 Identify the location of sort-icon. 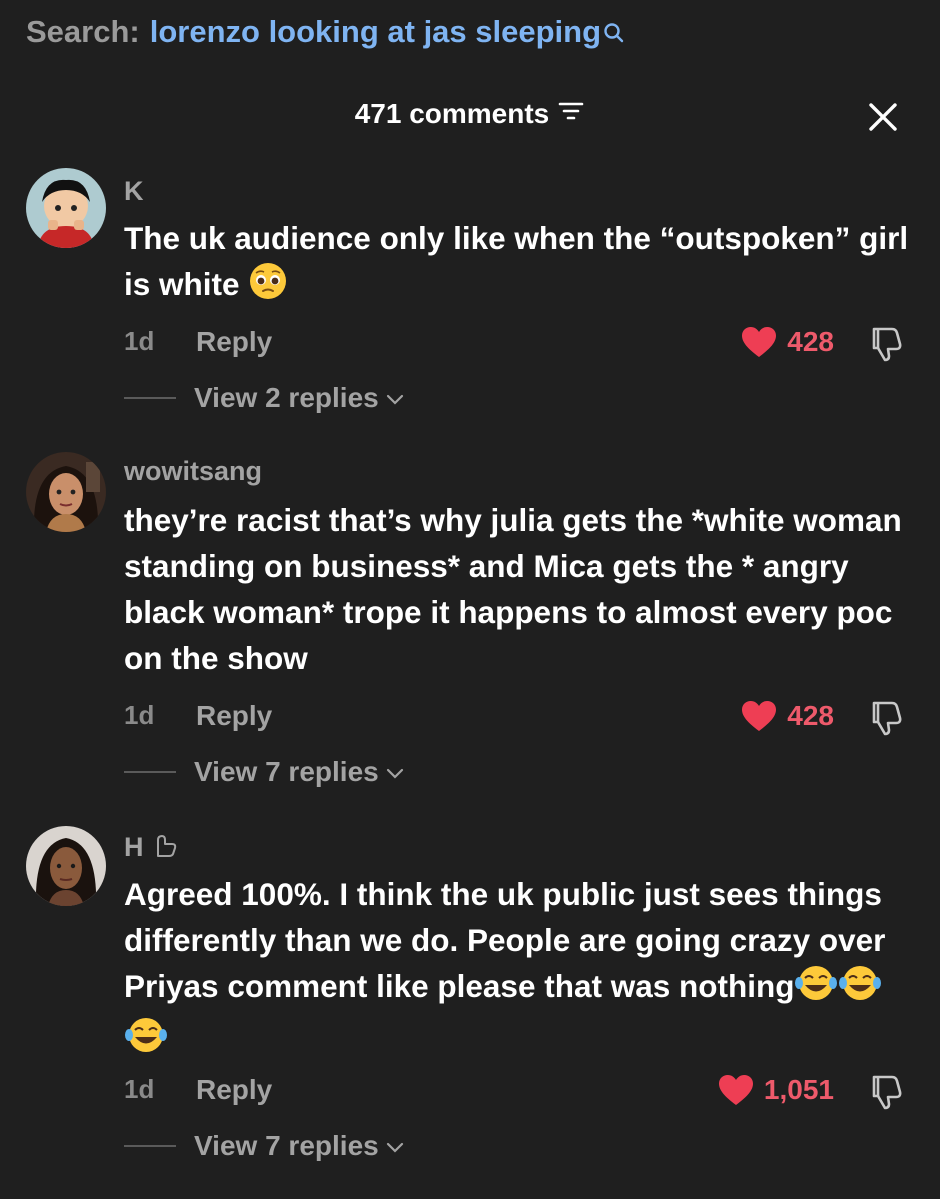
(571, 114).